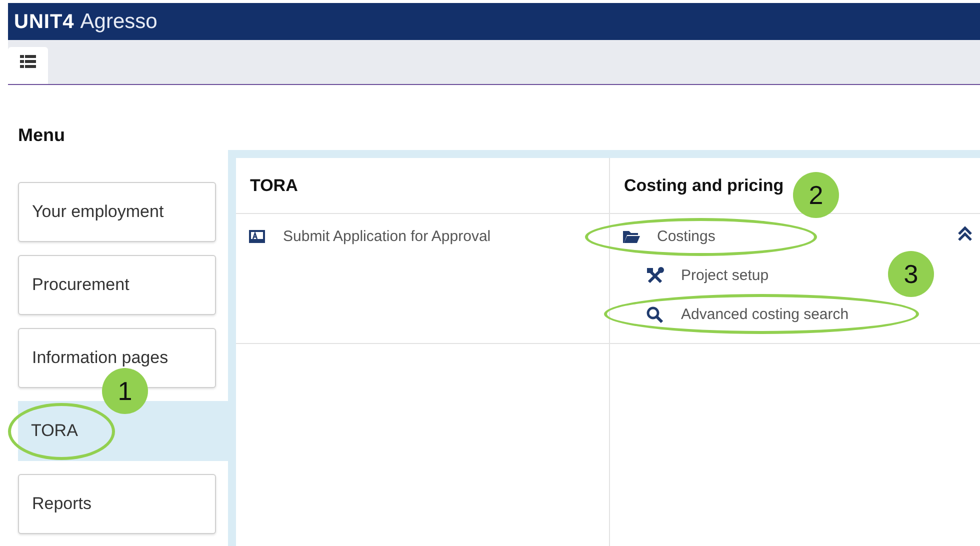 Image resolution: width=980 pixels, height=546 pixels. Describe the element at coordinates (655, 275) in the screenshot. I see `tools-icon` at that location.